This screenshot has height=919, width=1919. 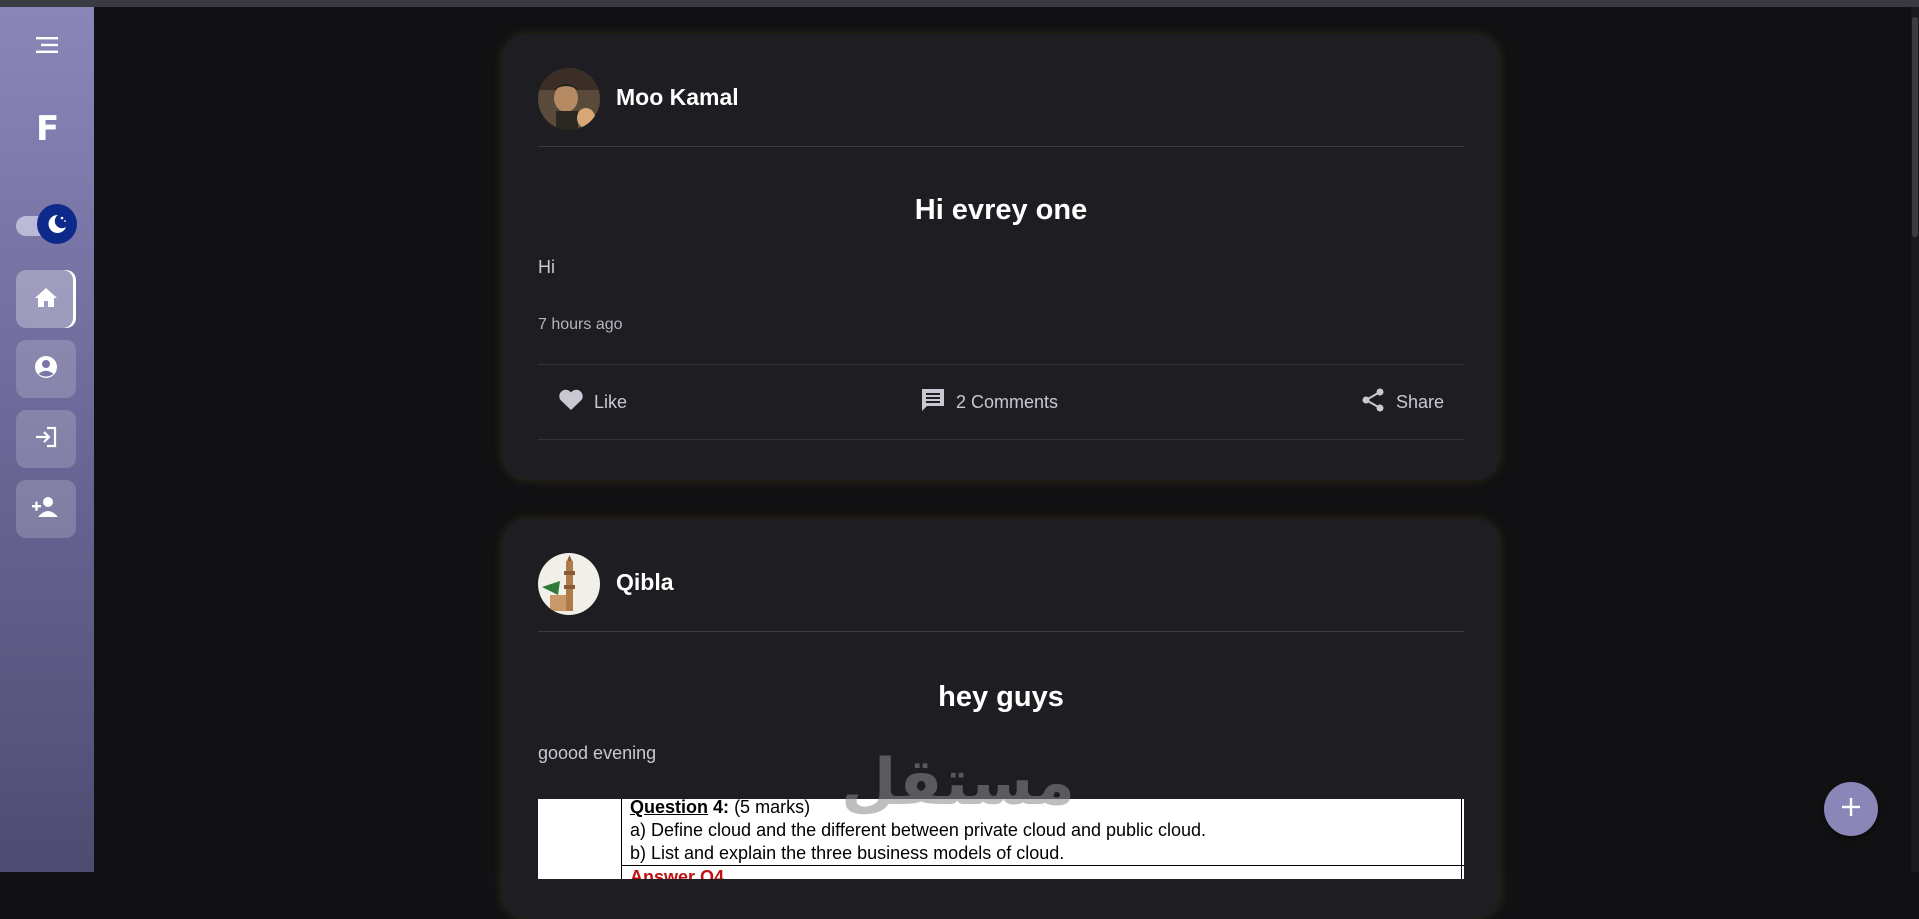 I want to click on share-button: Share, so click(x=1402, y=402).